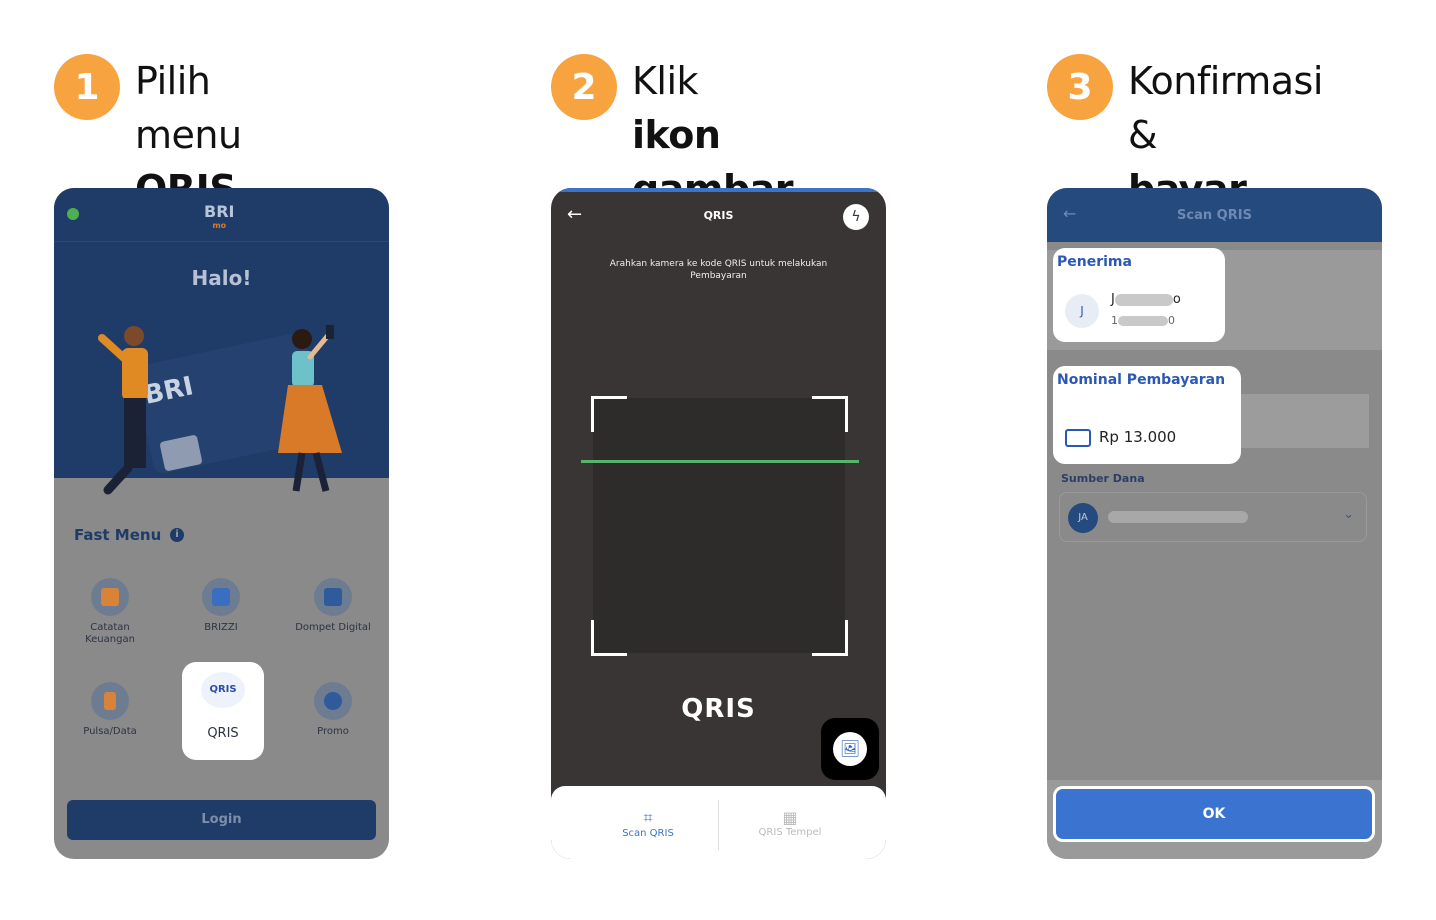 The width and height of the screenshot is (1436, 920). I want to click on notebook-icon, so click(110, 597).